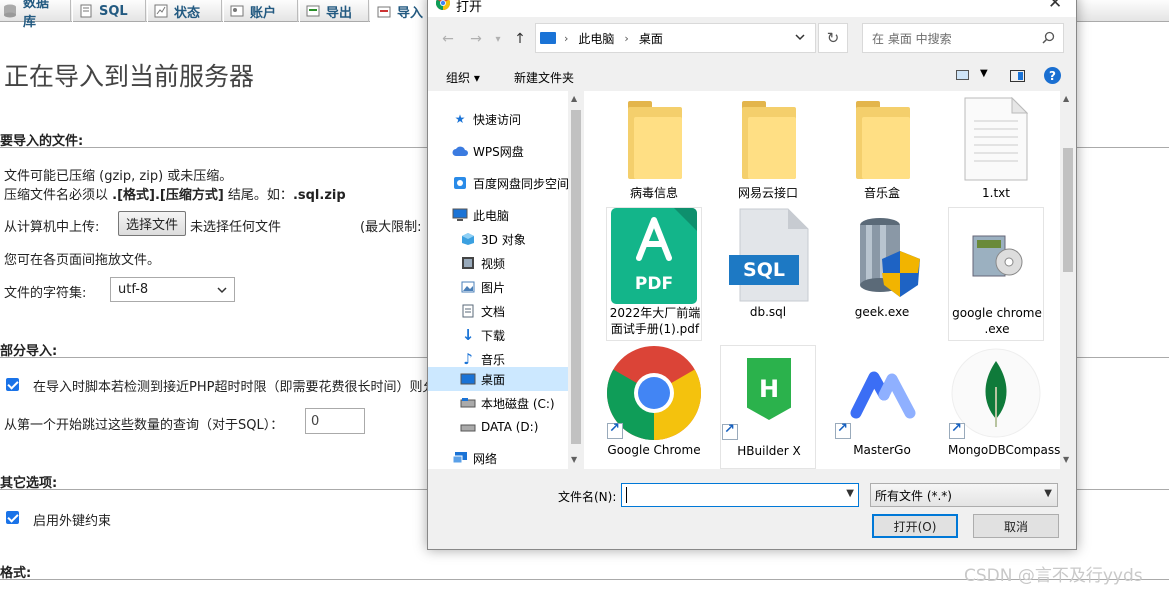  What do you see at coordinates (833, 38) in the screenshot?
I see `refresh-icon: ↻` at bounding box center [833, 38].